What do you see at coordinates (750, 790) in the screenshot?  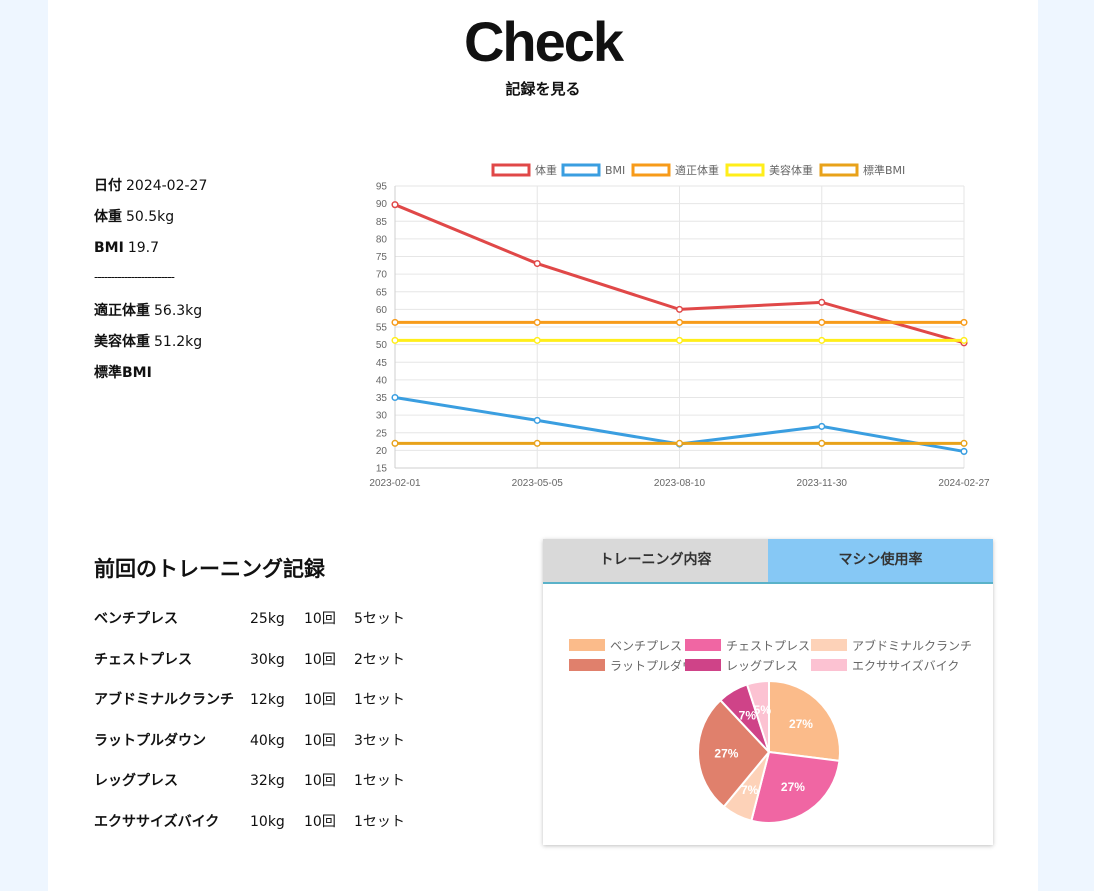 I see `pie-value-label-2: 7%` at bounding box center [750, 790].